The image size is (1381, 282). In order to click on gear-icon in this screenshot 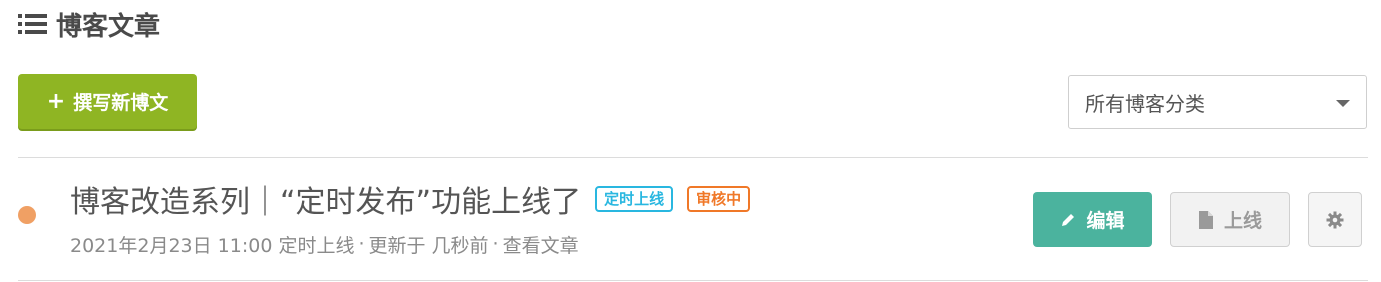, I will do `click(1335, 219)`.